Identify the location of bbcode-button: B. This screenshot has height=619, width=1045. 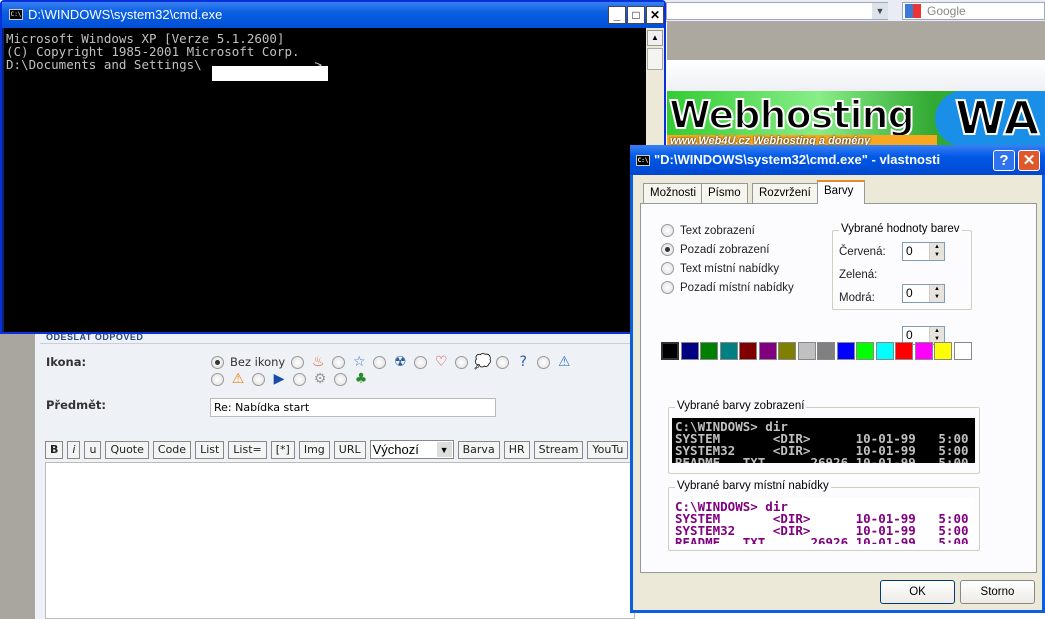
(54, 449).